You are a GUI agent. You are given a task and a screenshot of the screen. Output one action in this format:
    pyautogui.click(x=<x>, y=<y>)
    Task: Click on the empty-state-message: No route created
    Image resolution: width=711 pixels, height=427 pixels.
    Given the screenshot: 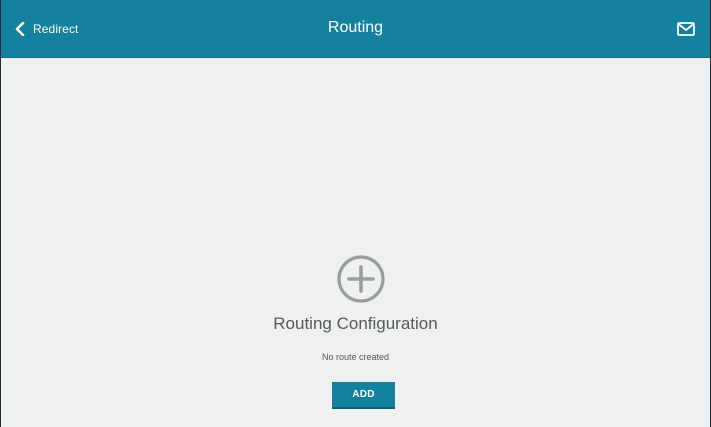 What is the action you would take?
    pyautogui.click(x=355, y=357)
    